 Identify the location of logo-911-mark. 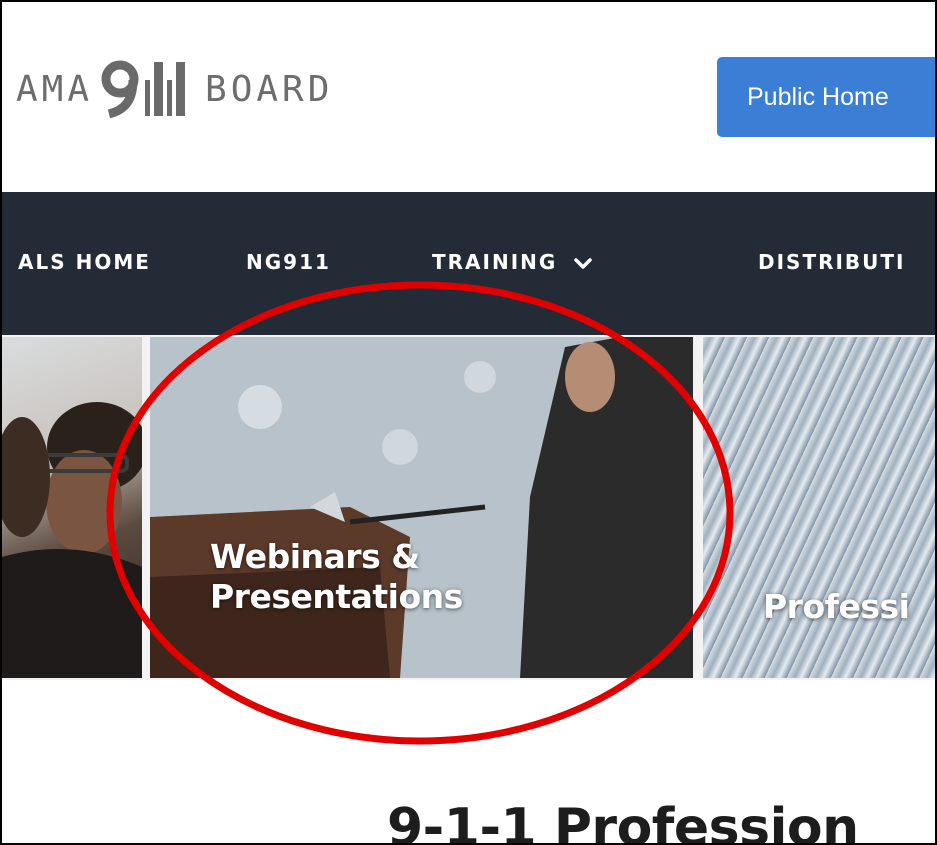
(149, 89).